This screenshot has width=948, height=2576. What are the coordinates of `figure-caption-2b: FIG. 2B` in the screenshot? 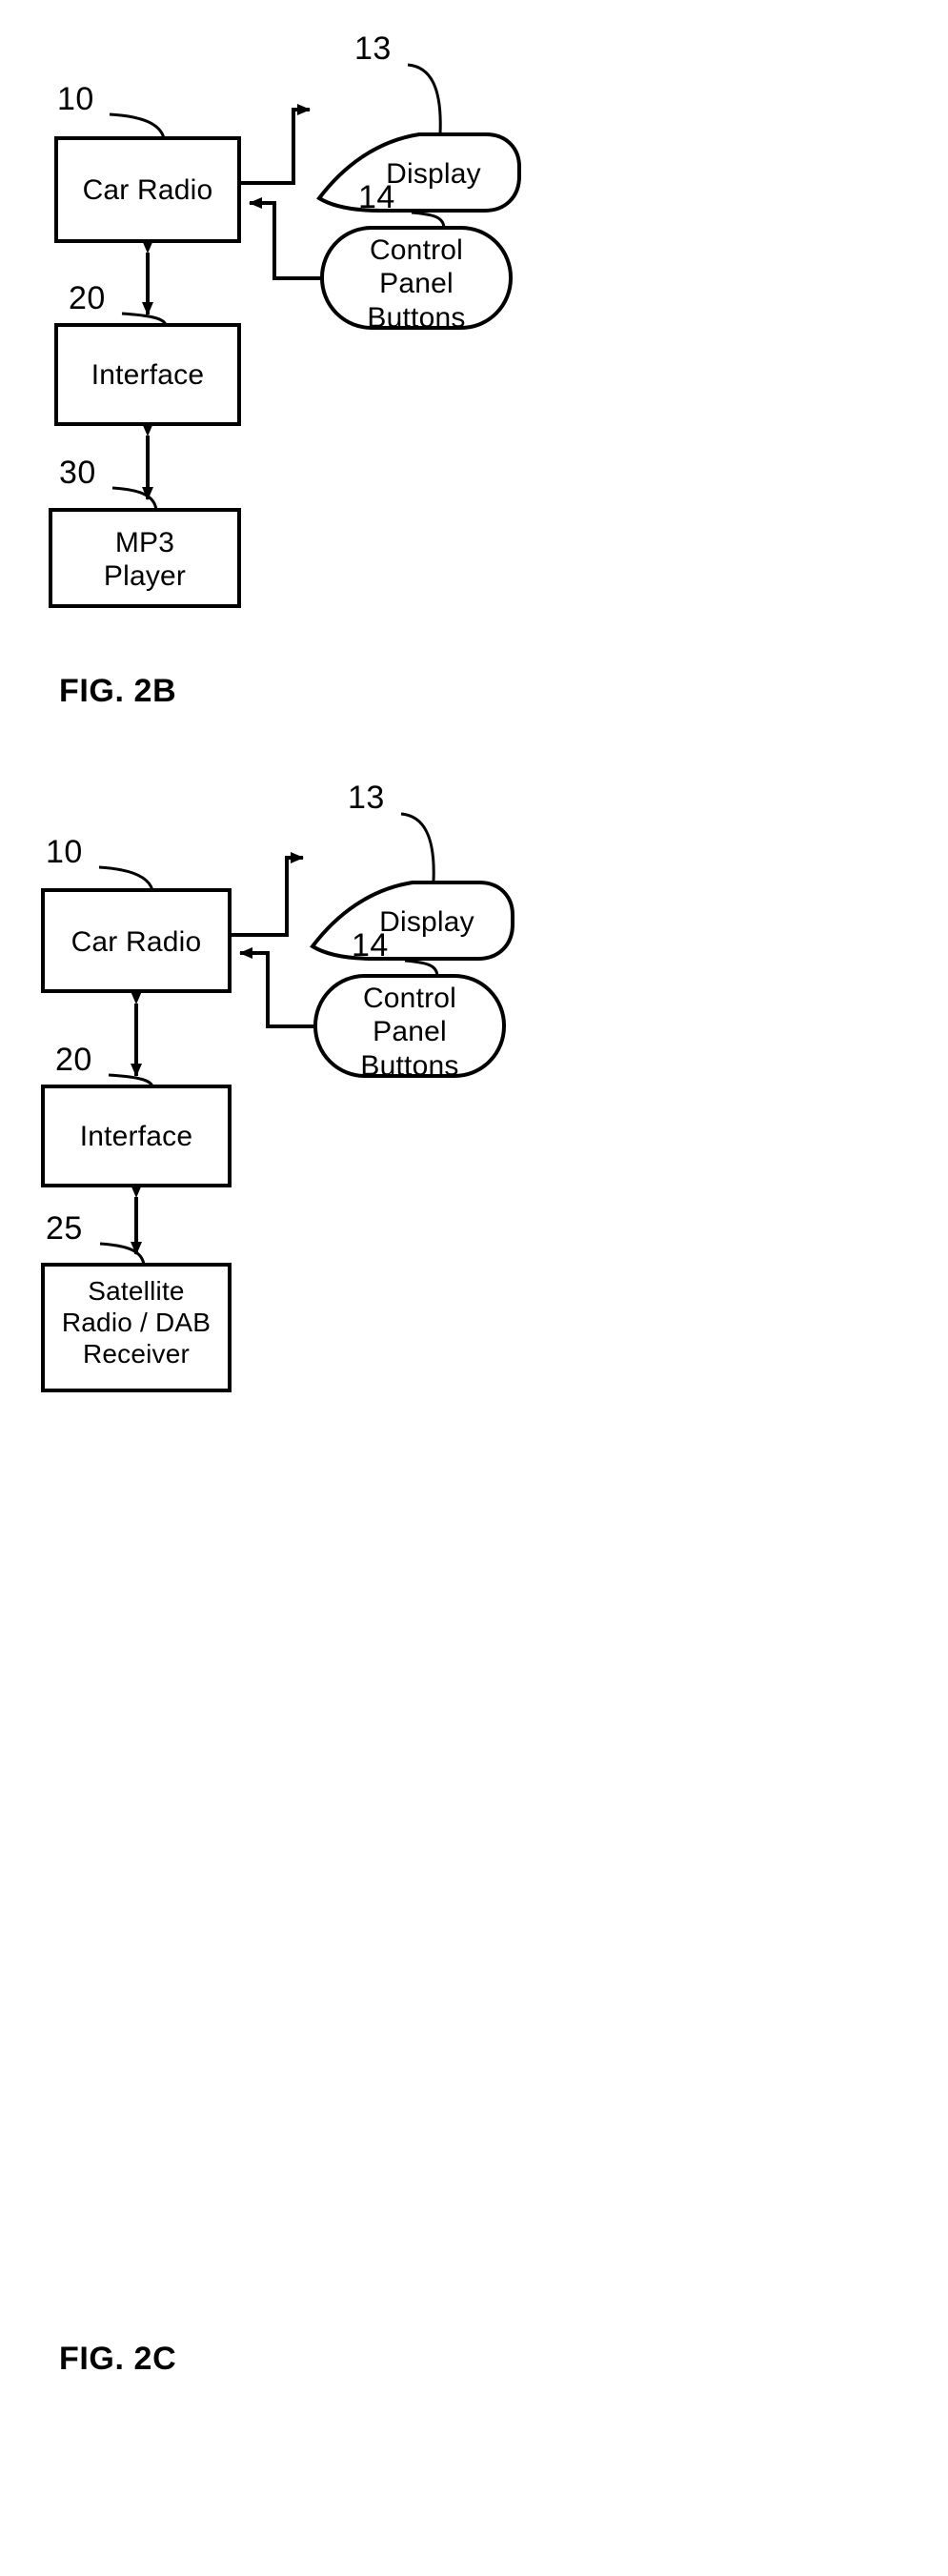 It's located at (118, 691).